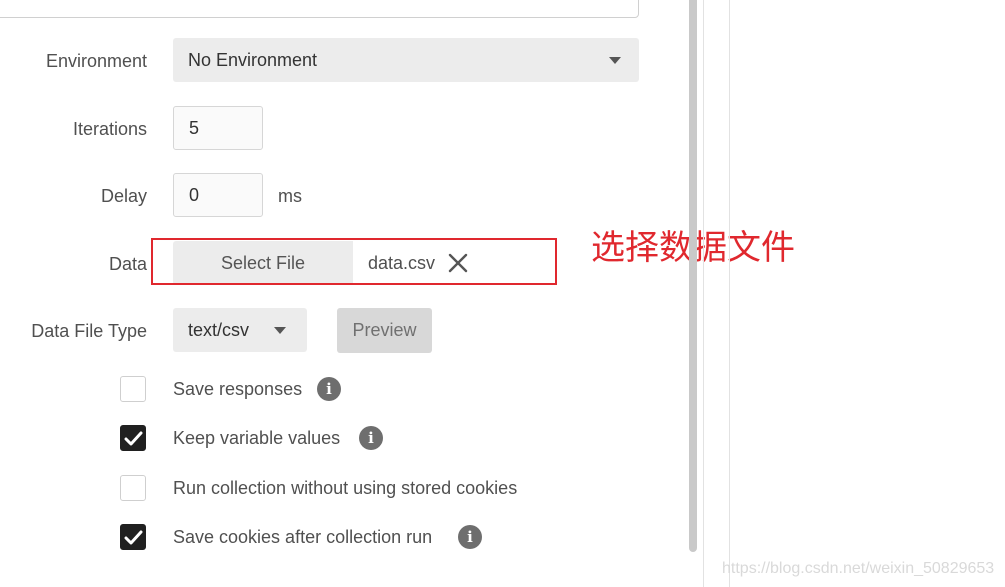 The width and height of the screenshot is (1005, 587). Describe the element at coordinates (354, 261) in the screenshot. I see `annotation-highlight-box` at that location.